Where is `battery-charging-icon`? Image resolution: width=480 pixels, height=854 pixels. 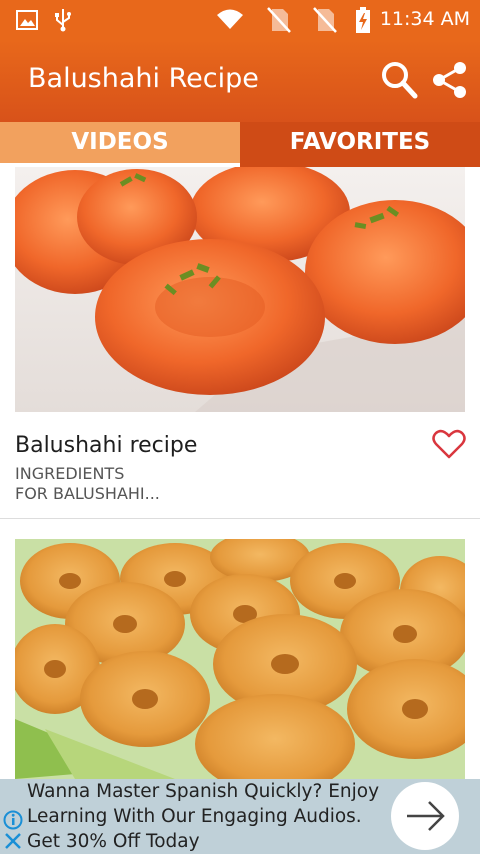
battery-charging-icon is located at coordinates (363, 22).